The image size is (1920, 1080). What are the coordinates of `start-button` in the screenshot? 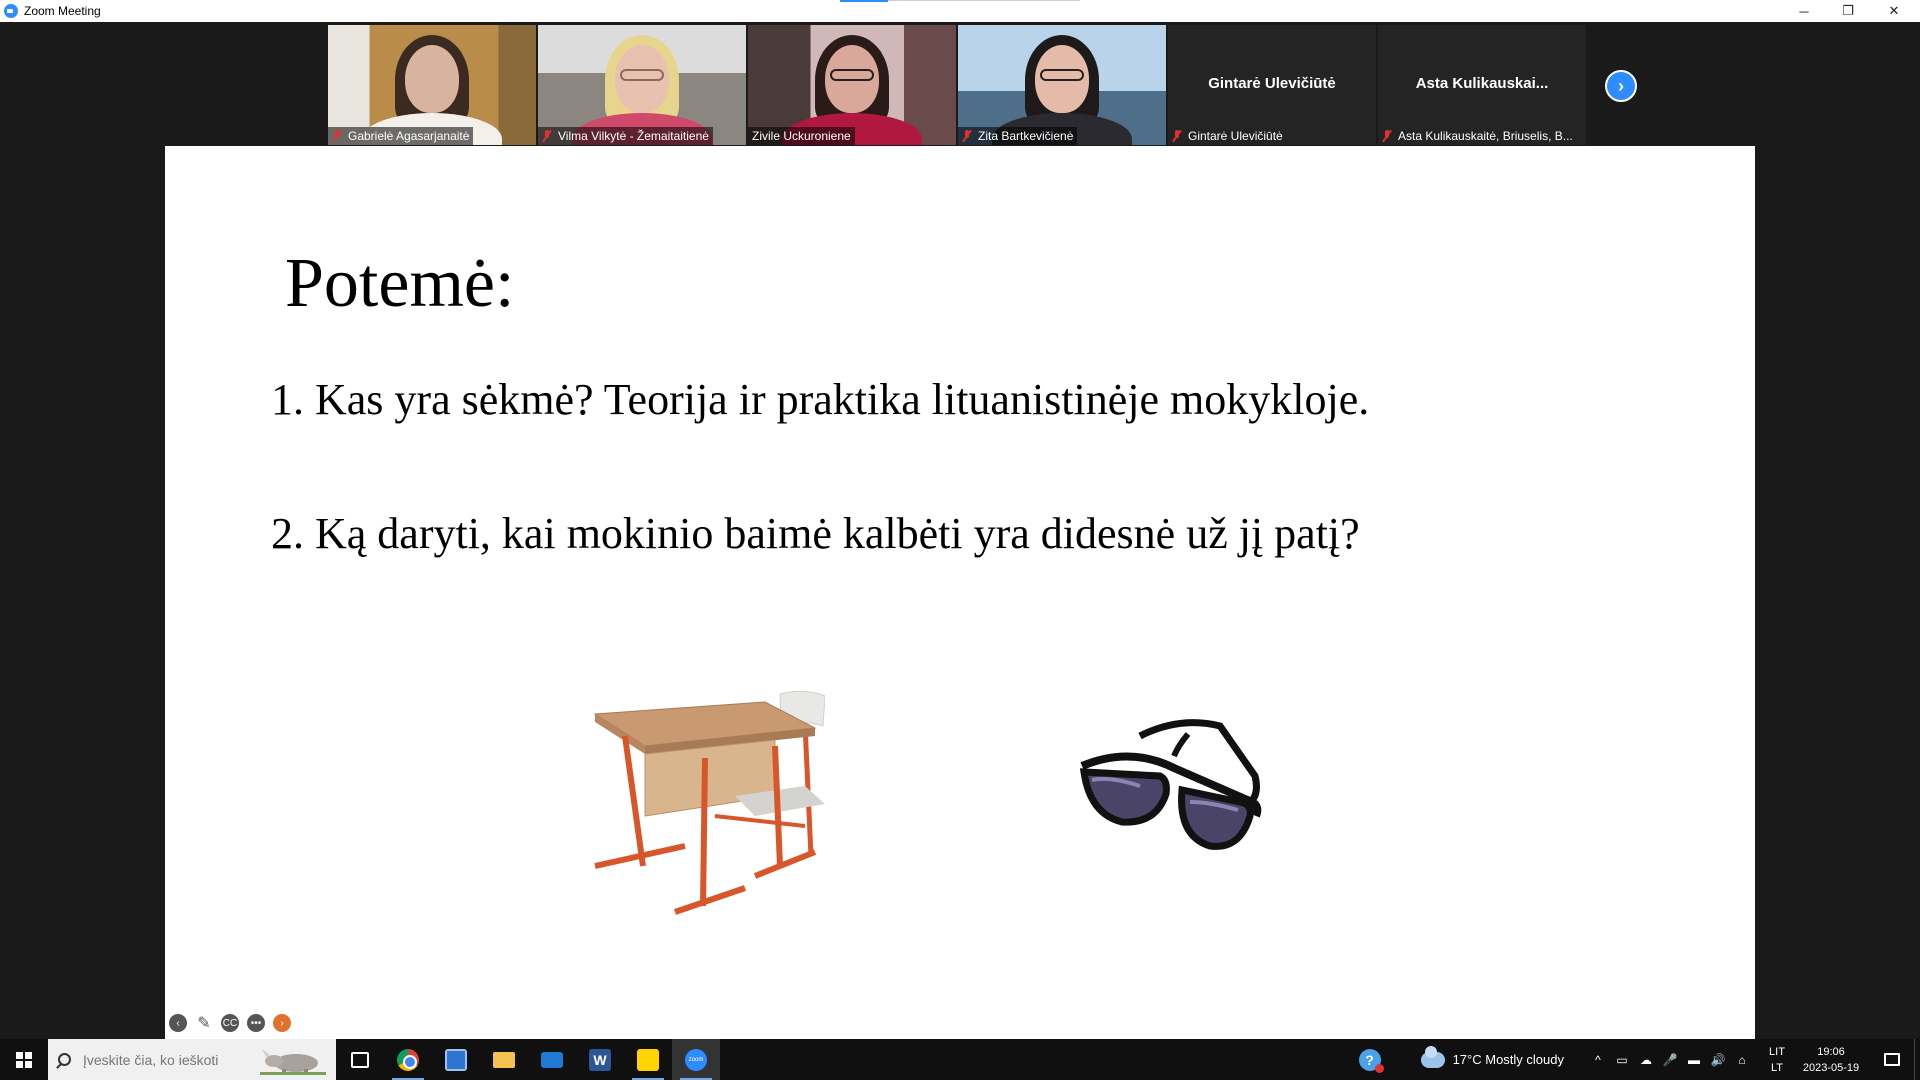 It's located at (24, 1059).